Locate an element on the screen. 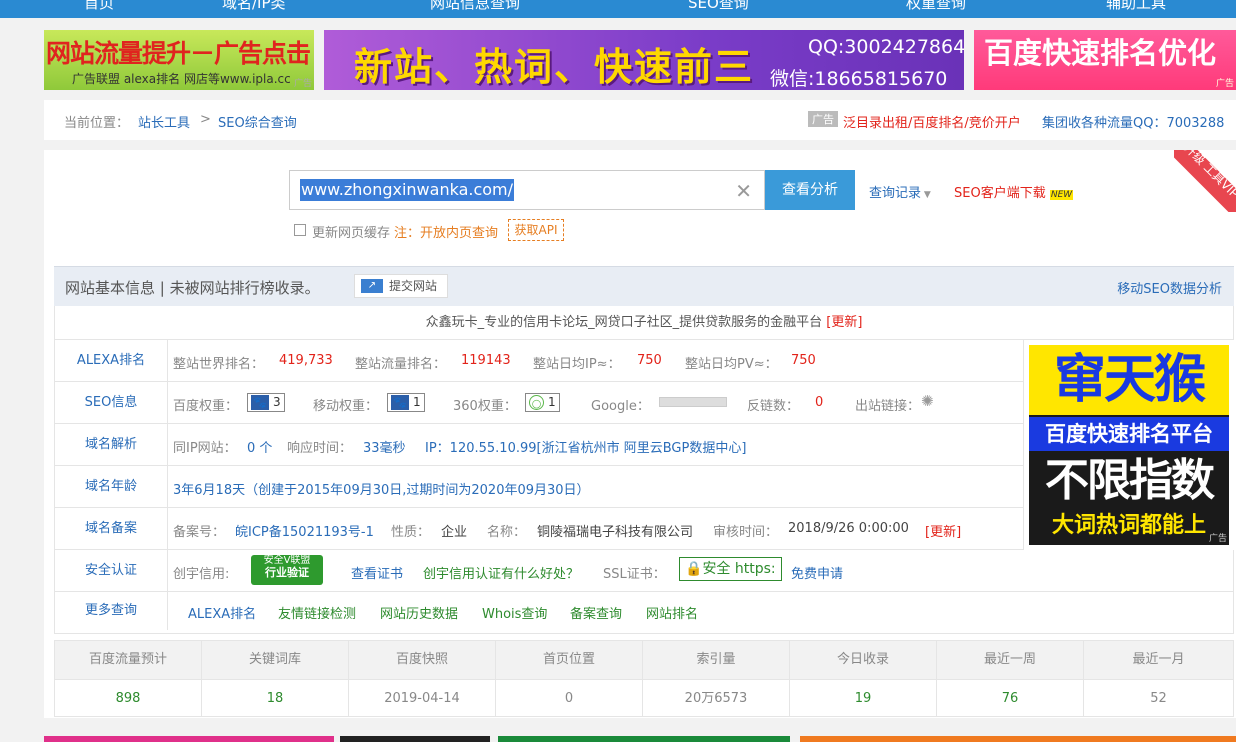 This screenshot has width=1236, height=742. banner-ad-3: 百度快速排名优化 广告 is located at coordinates (1105, 60).